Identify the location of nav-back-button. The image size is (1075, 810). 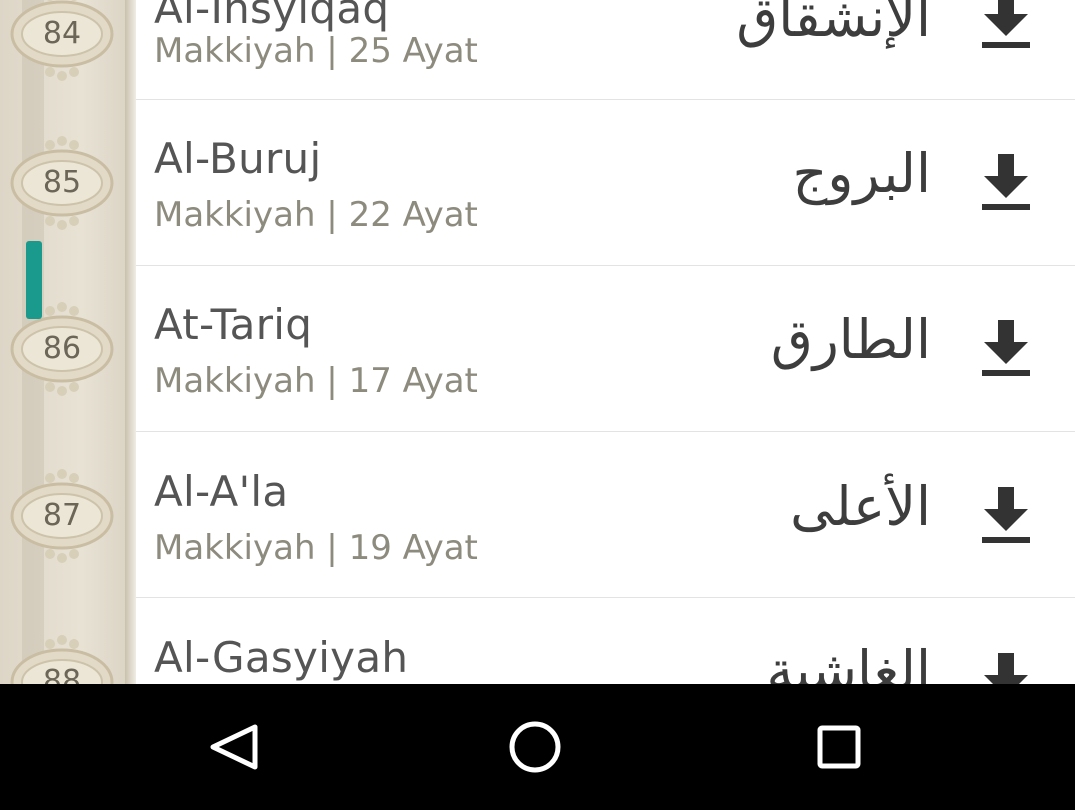
(235, 747).